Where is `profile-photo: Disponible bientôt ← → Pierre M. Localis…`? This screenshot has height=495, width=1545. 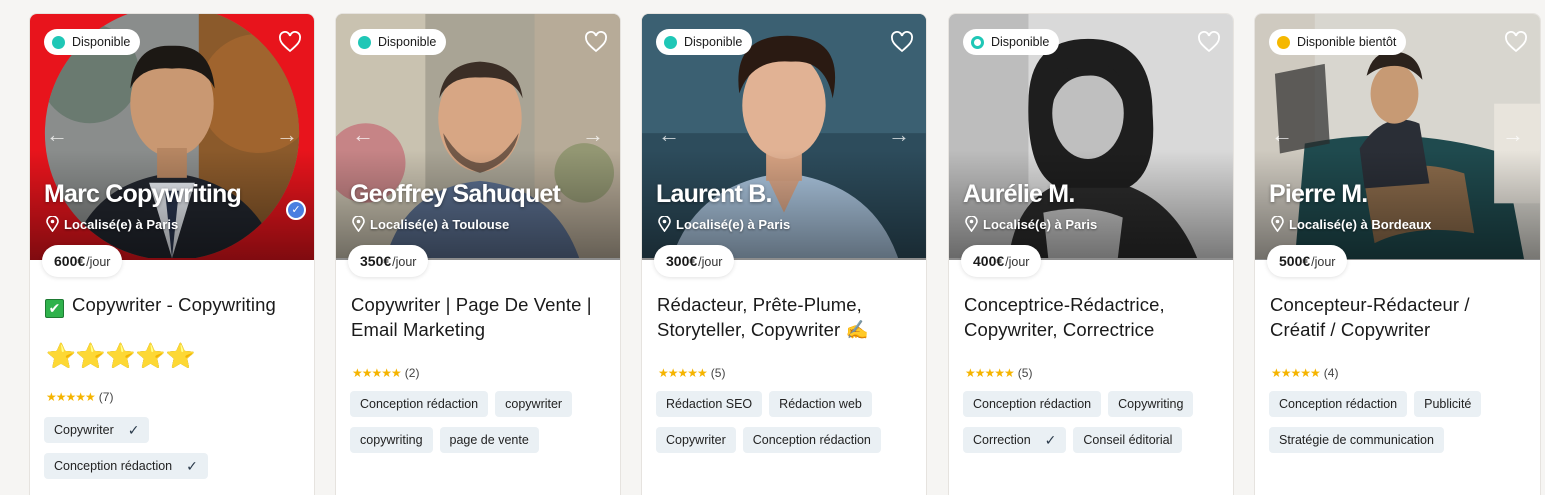
profile-photo: Disponible bientôt ← → Pierre M. Localis… is located at coordinates (1397, 137).